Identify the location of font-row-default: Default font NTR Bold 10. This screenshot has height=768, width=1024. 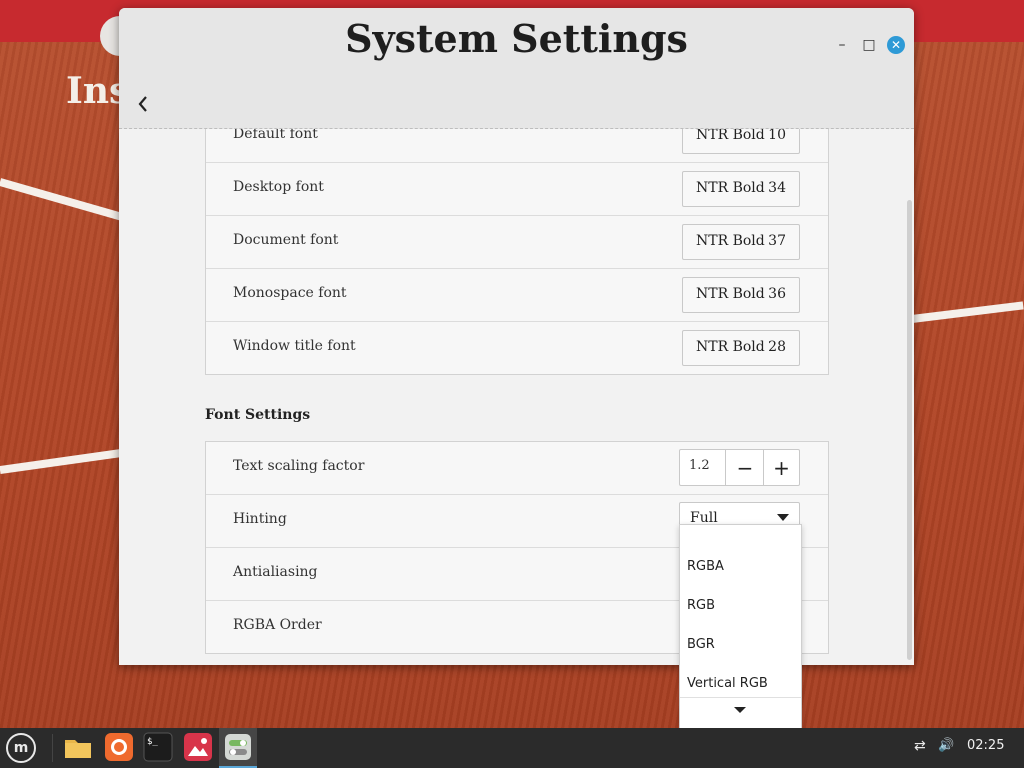
(517, 146).